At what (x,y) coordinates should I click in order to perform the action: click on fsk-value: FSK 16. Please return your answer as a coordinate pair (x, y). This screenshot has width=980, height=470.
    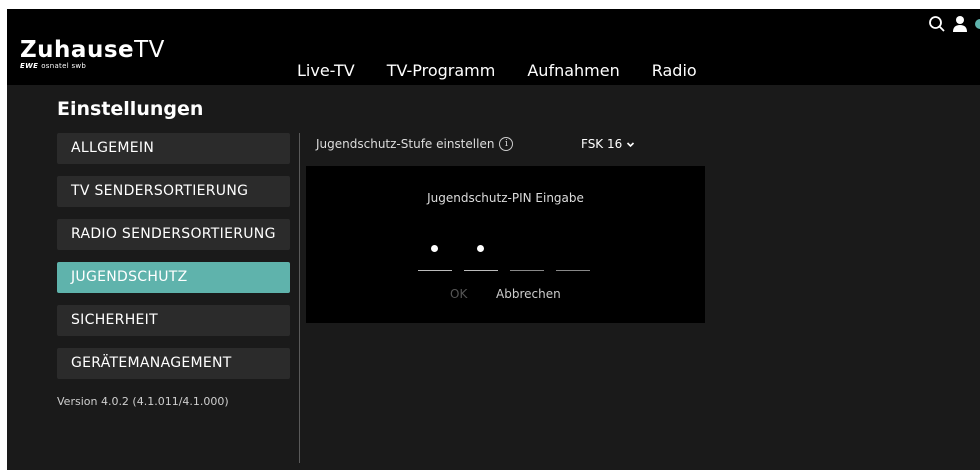
    Looking at the image, I should click on (602, 144).